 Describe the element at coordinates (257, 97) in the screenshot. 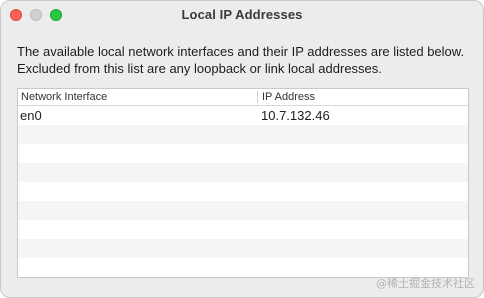

I see `column-divider` at that location.